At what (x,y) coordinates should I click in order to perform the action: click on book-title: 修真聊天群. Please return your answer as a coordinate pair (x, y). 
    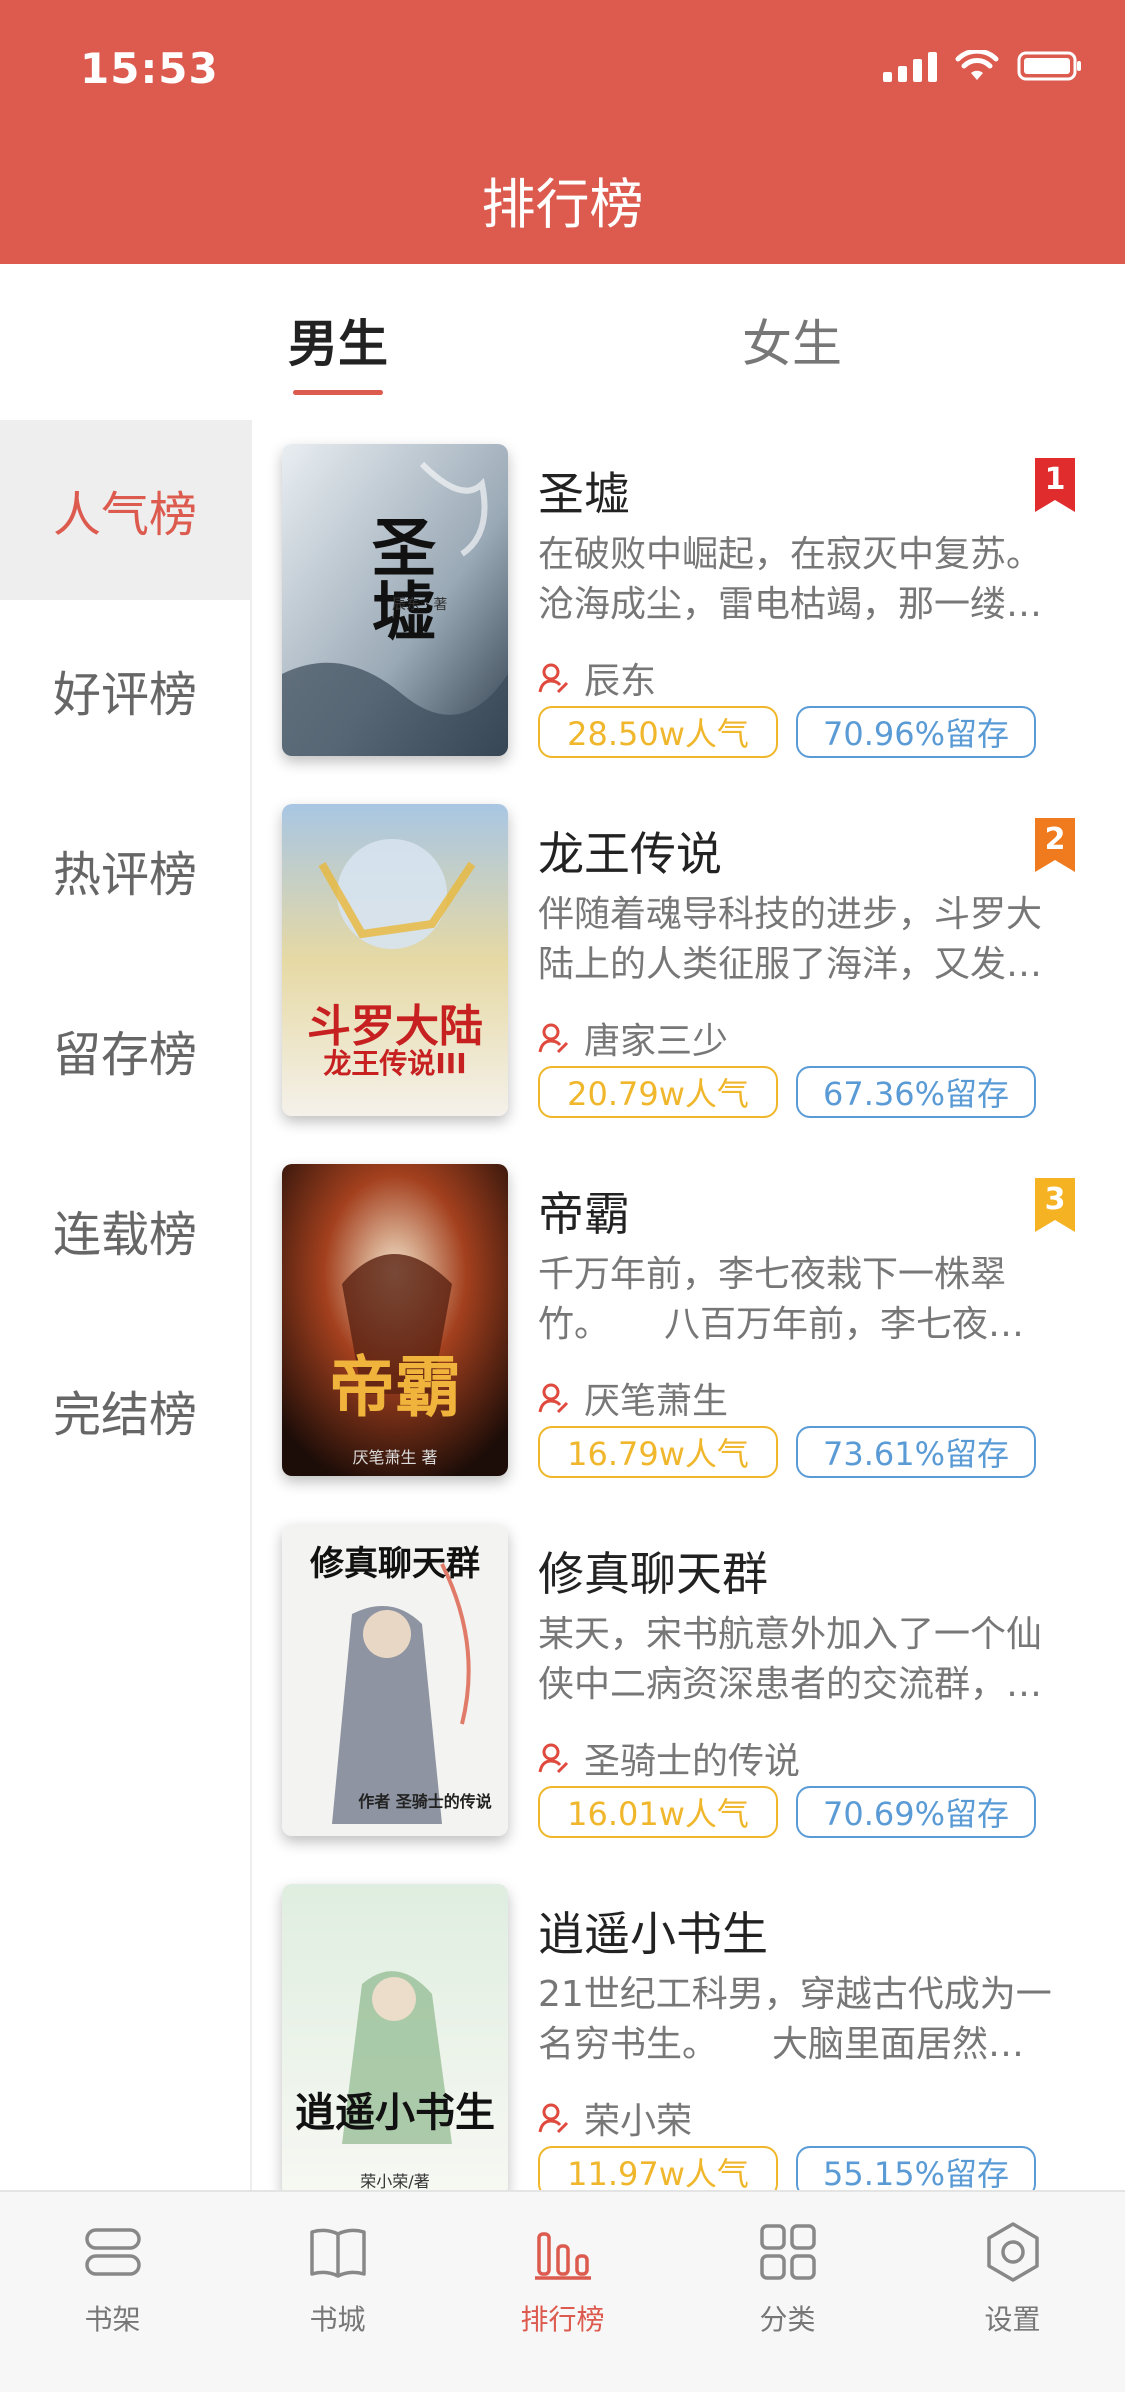
    Looking at the image, I should click on (653, 1571).